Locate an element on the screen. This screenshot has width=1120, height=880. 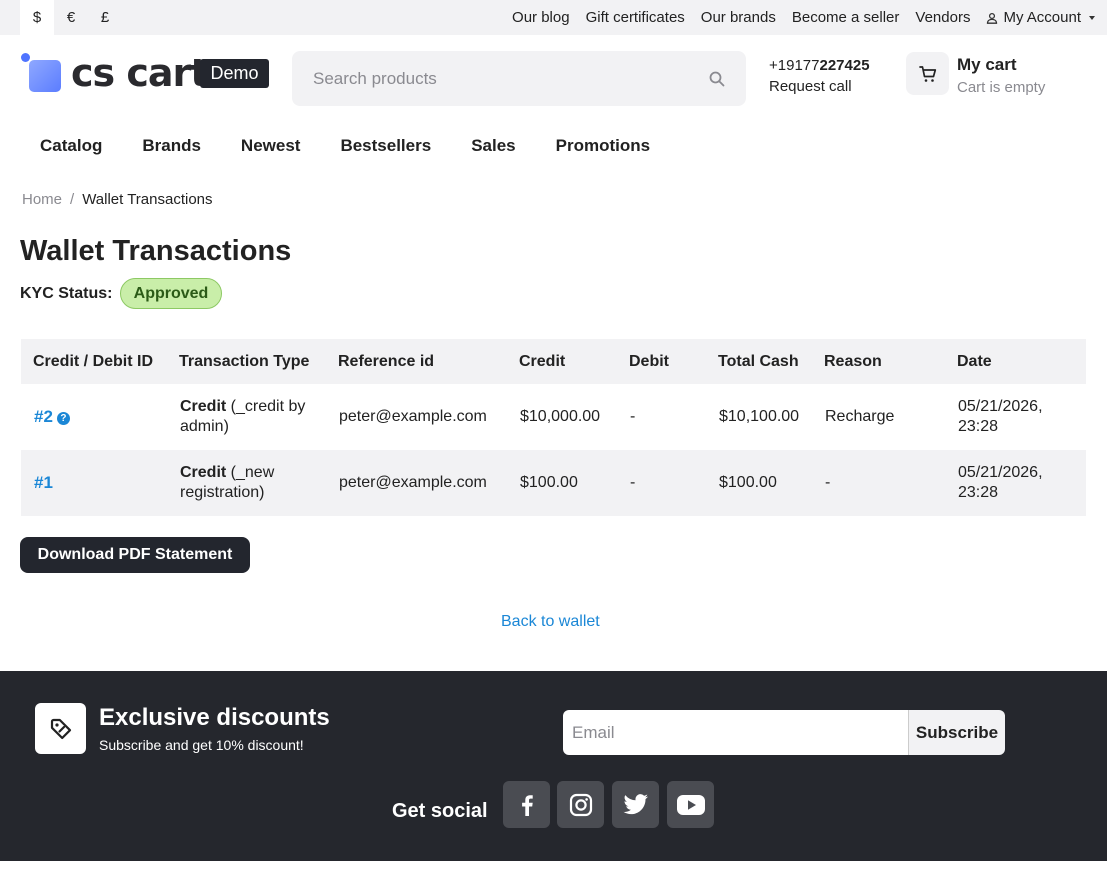
cell-type: Credit (_new registration) is located at coordinates (246, 483).